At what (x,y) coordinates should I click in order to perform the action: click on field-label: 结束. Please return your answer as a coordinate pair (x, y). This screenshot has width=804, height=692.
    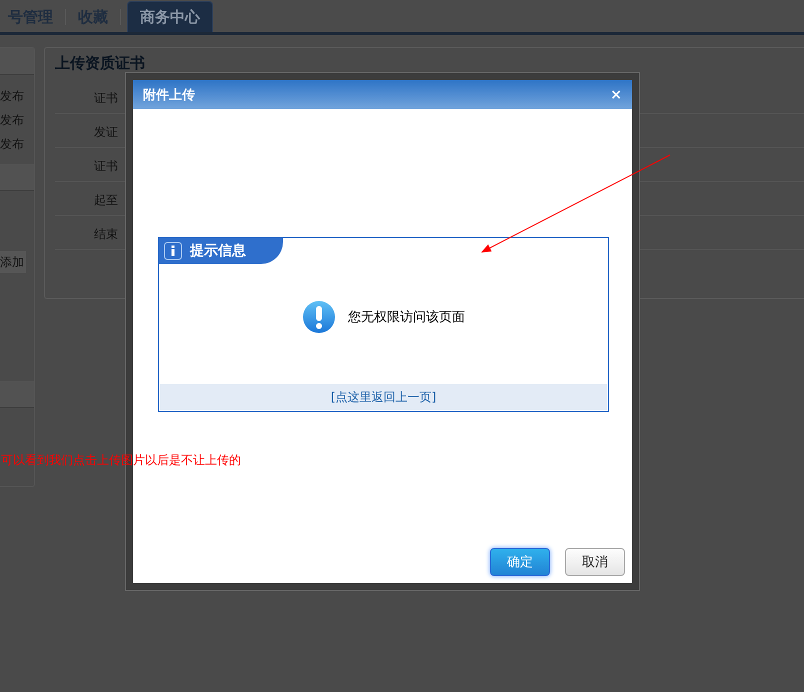
    Looking at the image, I should click on (106, 234).